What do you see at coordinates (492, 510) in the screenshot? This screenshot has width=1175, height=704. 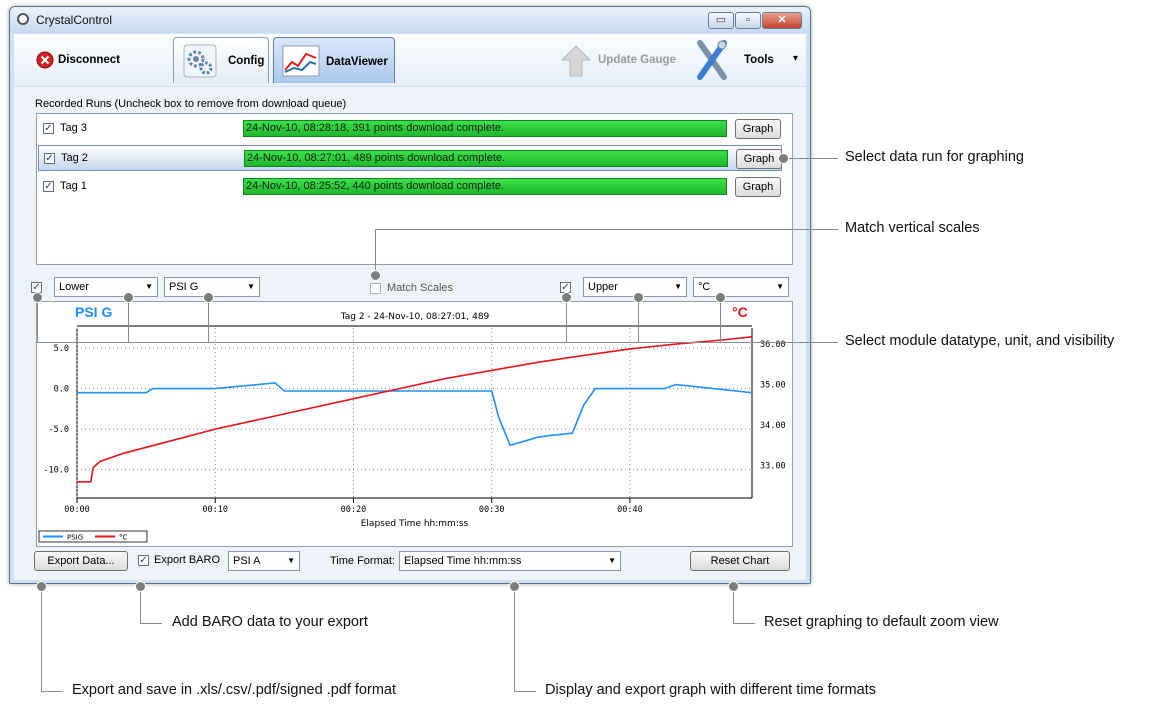 I see `x-tick-label: 00:30` at bounding box center [492, 510].